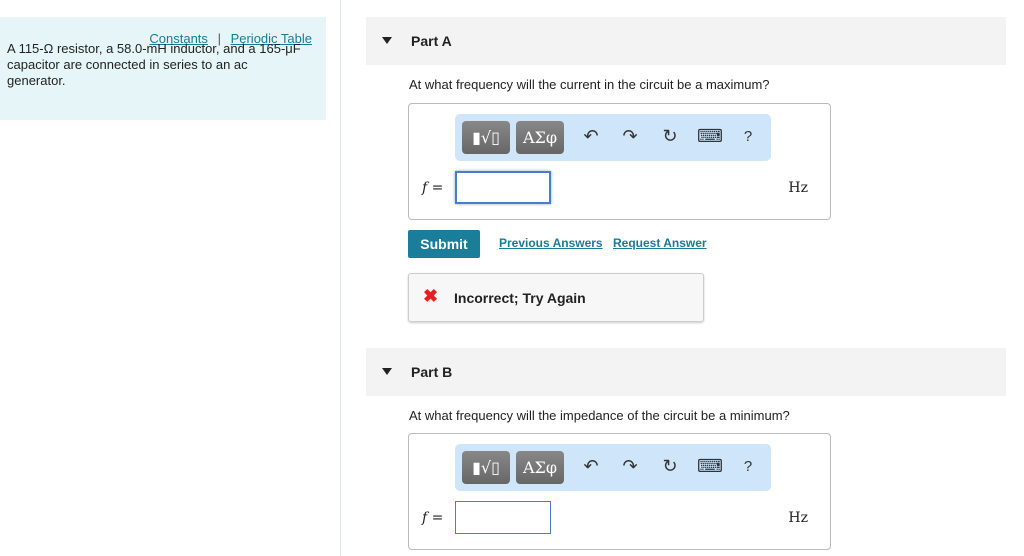  I want to click on submit-button: Submit, so click(444, 244).